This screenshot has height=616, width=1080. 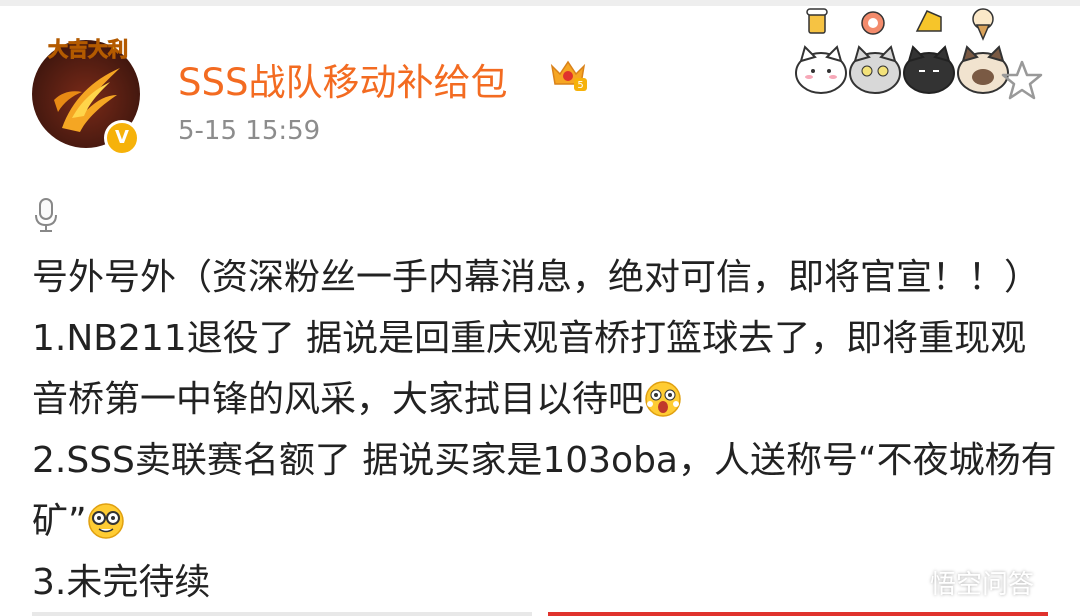 I want to click on gray-cat-icon, so click(x=875, y=69).